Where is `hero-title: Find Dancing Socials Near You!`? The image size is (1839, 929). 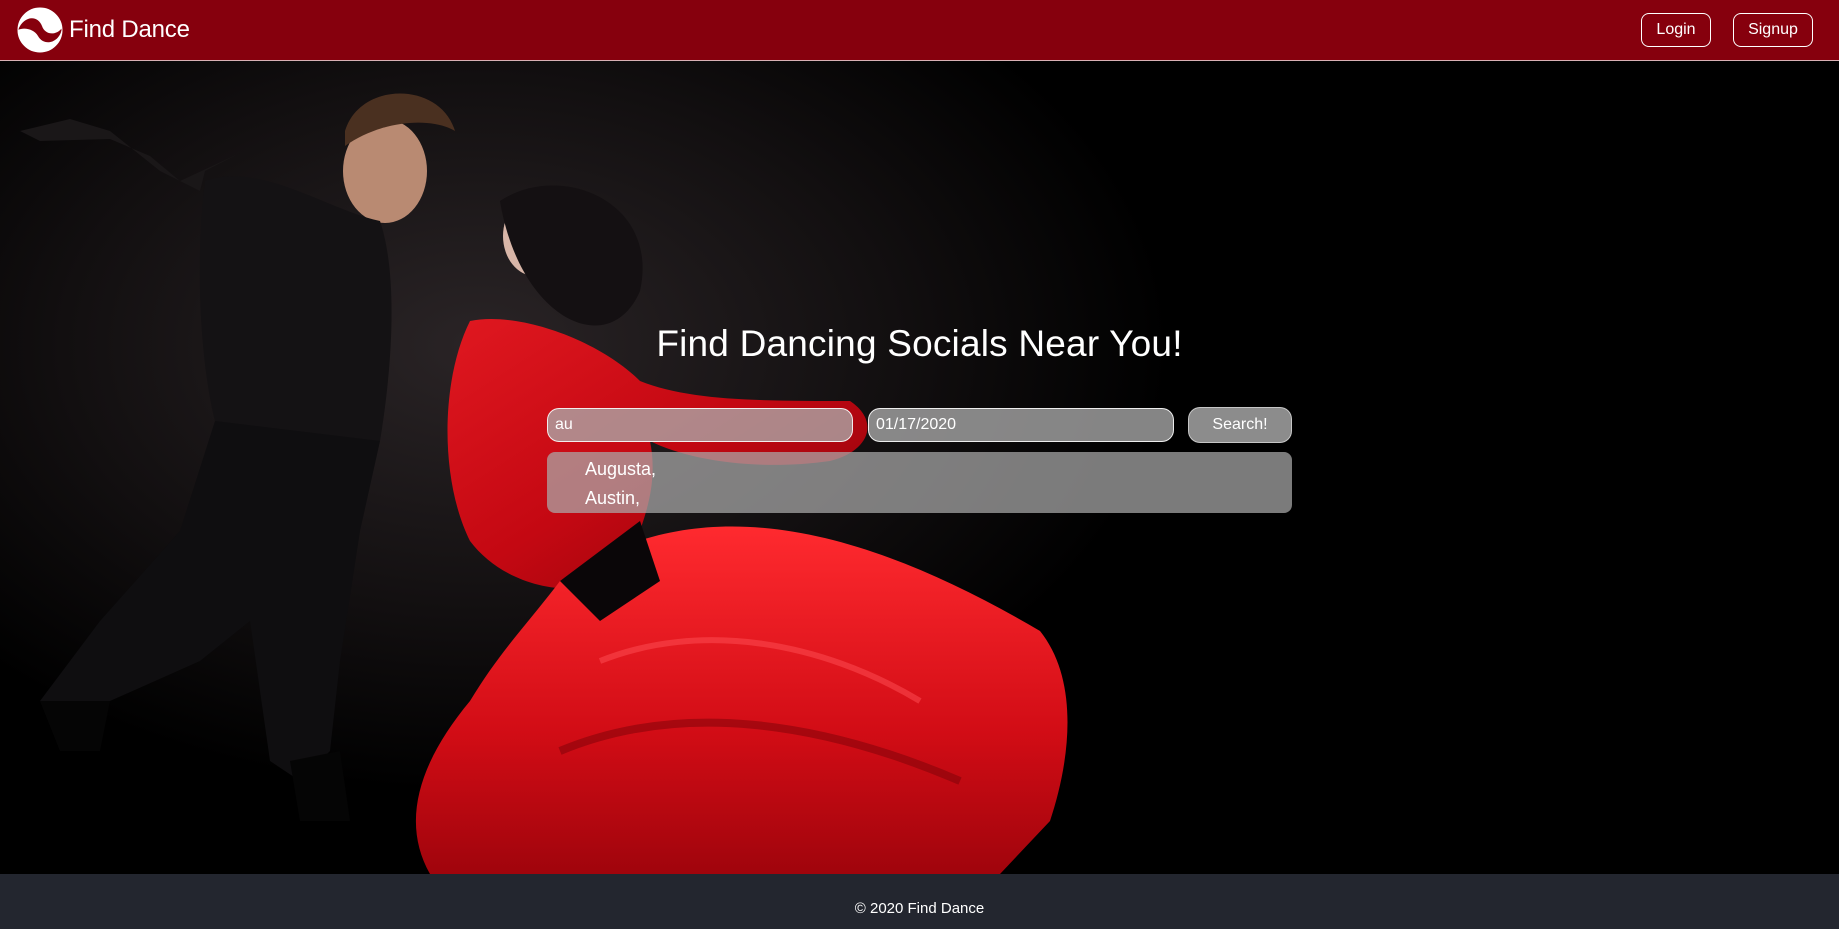 hero-title: Find Dancing Socials Near You! is located at coordinates (919, 343).